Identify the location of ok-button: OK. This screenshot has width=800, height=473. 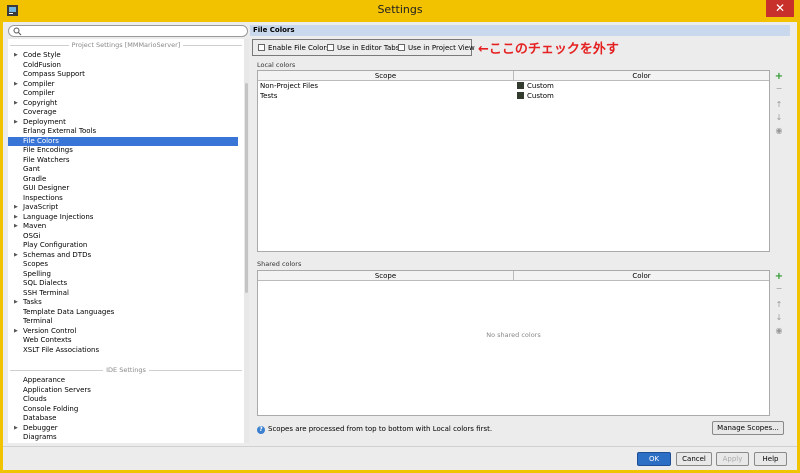
(654, 459).